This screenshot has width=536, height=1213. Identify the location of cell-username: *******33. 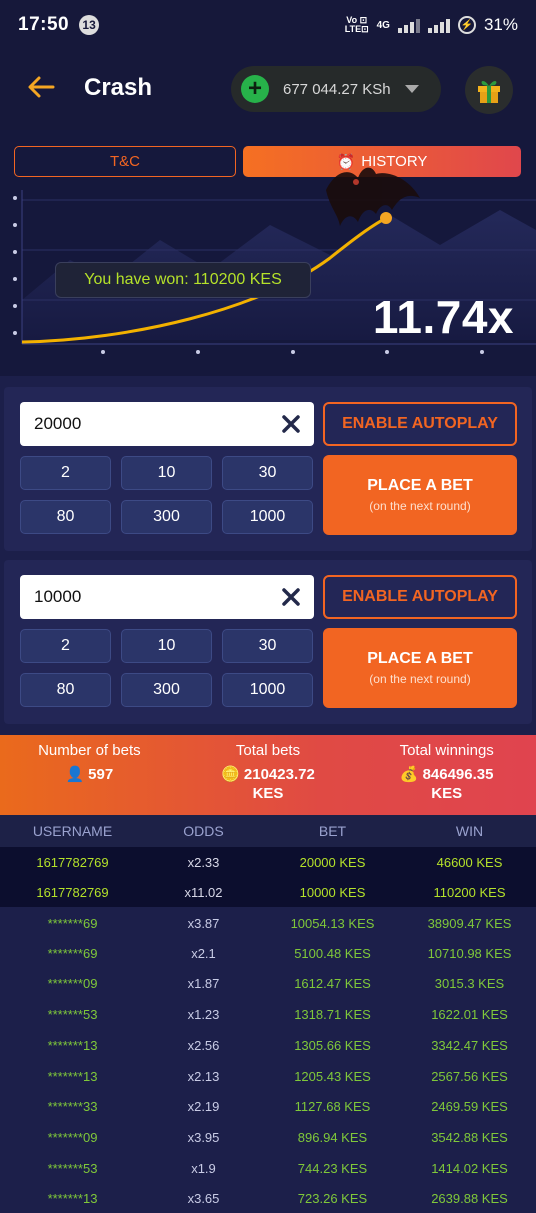
(72, 1106).